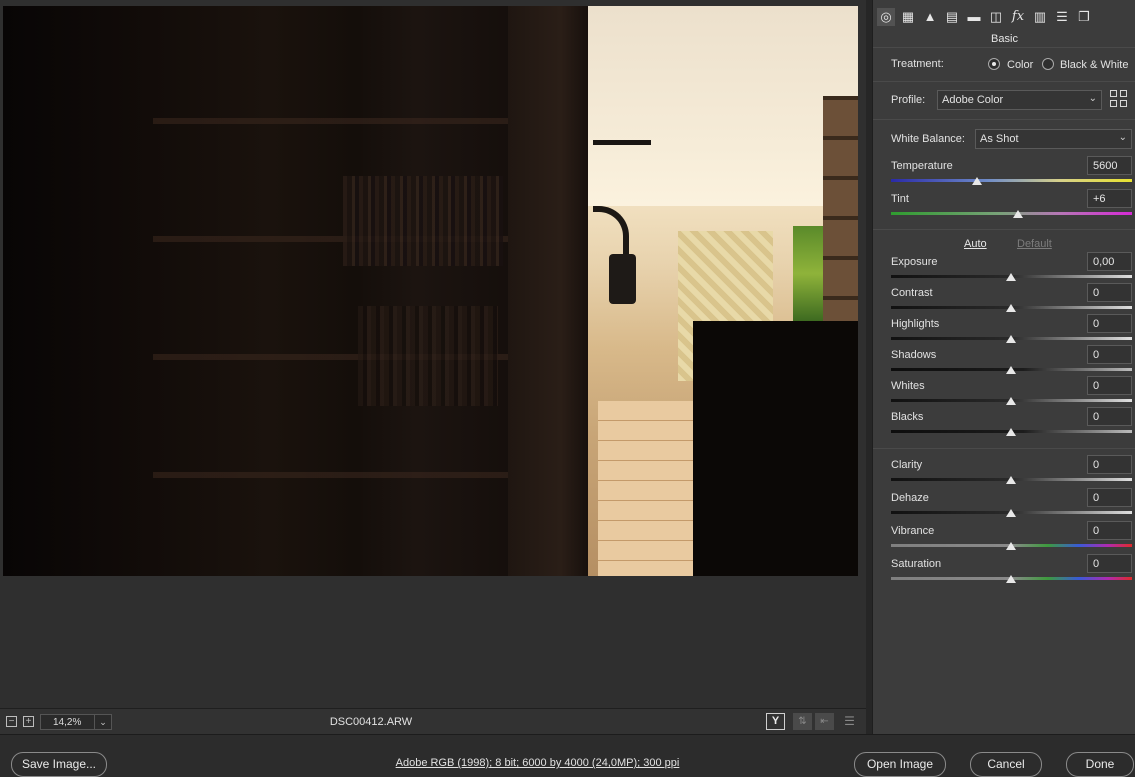 The image size is (1135, 777). I want to click on tint-input: +6, so click(1109, 198).